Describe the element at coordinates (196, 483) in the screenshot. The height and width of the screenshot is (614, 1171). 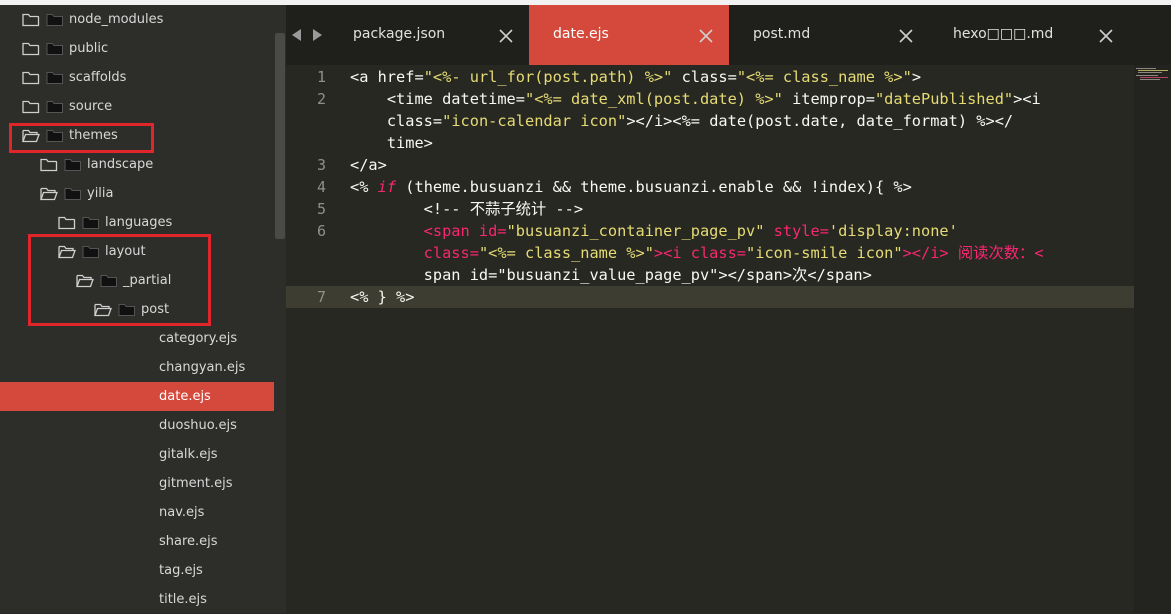
I see `tree-item-label: gitment.ejs` at that location.